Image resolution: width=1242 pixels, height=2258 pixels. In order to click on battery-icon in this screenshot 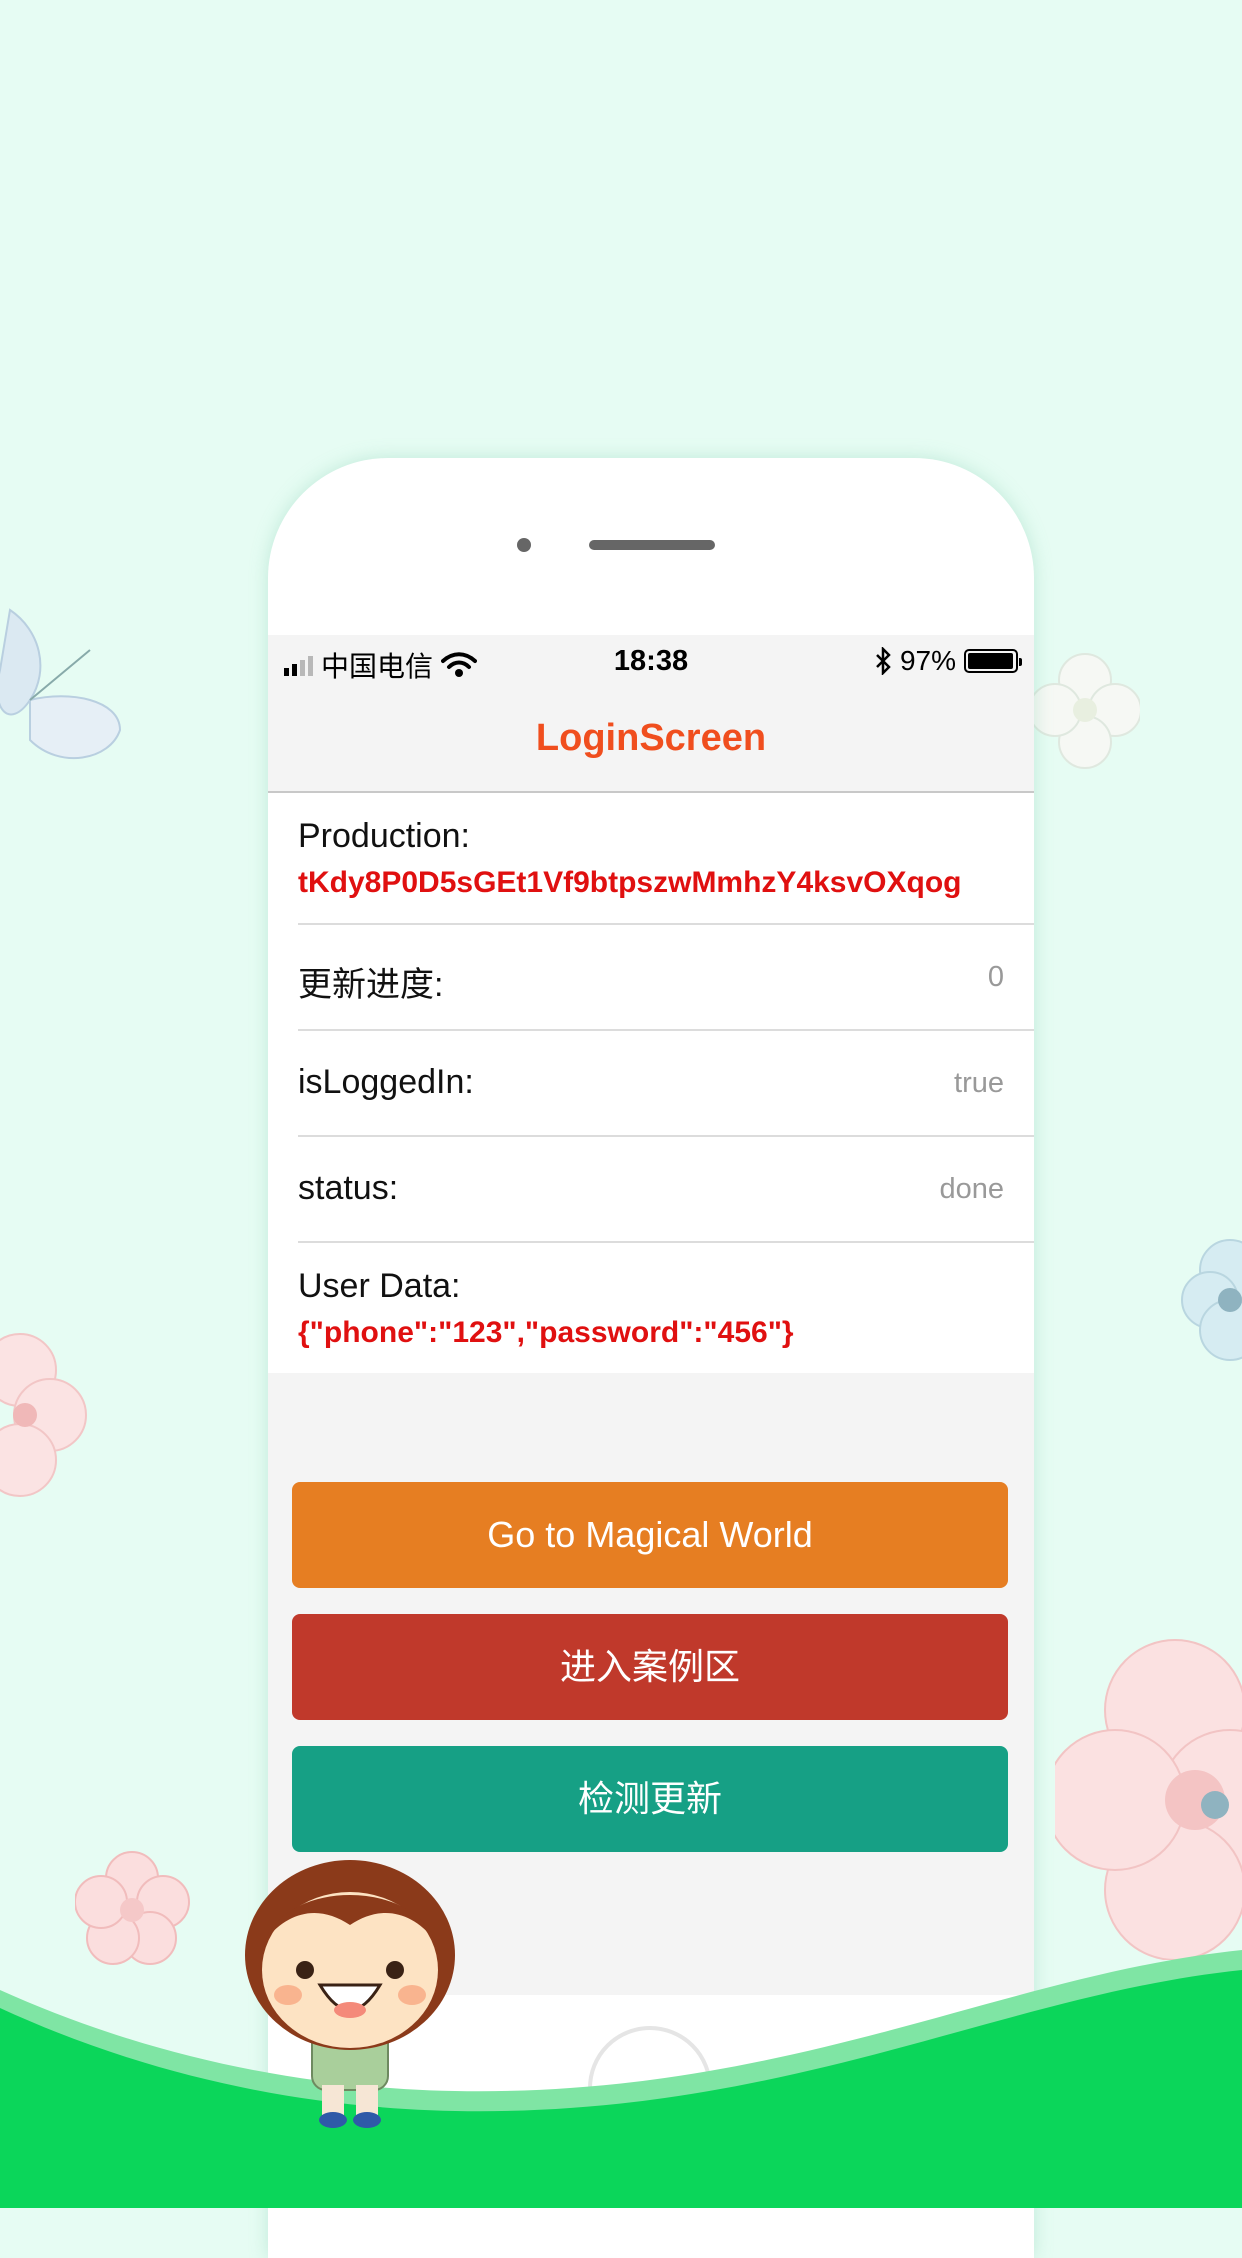, I will do `click(993, 661)`.